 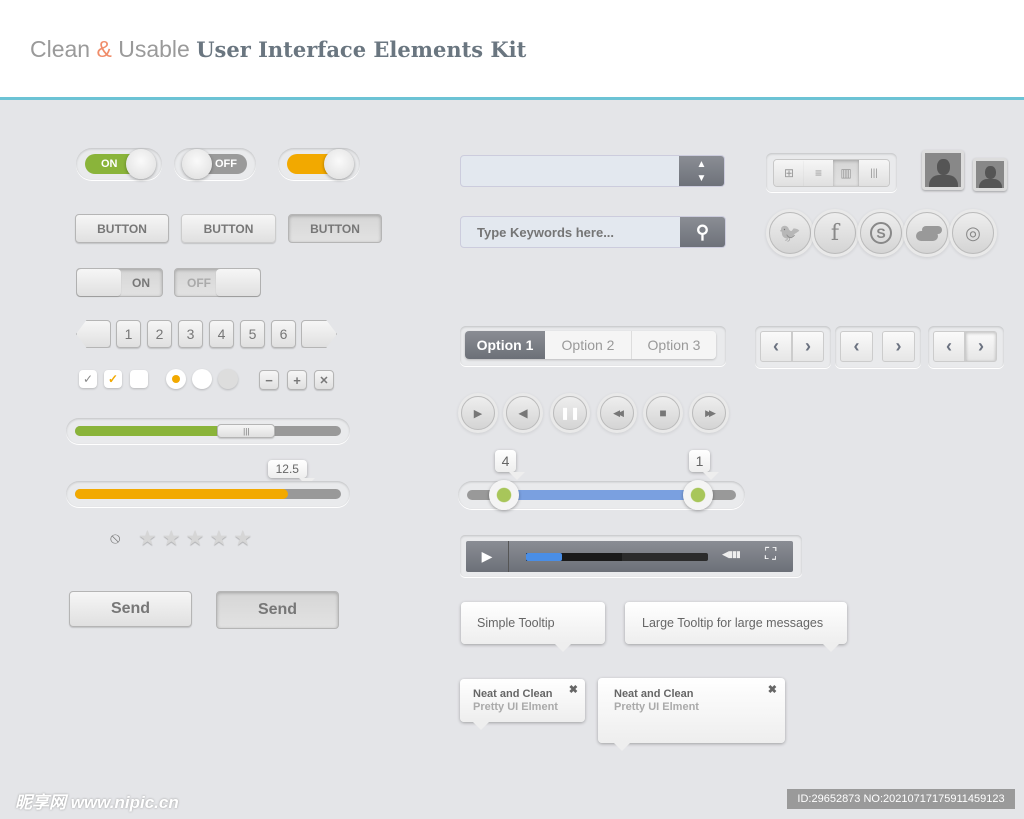 I want to click on rating-clear-icon: ⦸, so click(x=115, y=539).